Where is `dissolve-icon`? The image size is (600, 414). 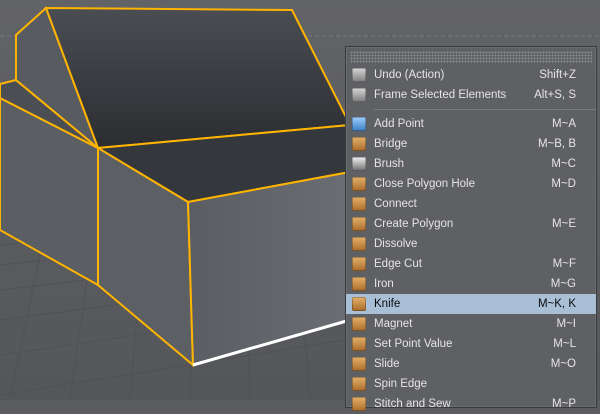 dissolve-icon is located at coordinates (359, 244).